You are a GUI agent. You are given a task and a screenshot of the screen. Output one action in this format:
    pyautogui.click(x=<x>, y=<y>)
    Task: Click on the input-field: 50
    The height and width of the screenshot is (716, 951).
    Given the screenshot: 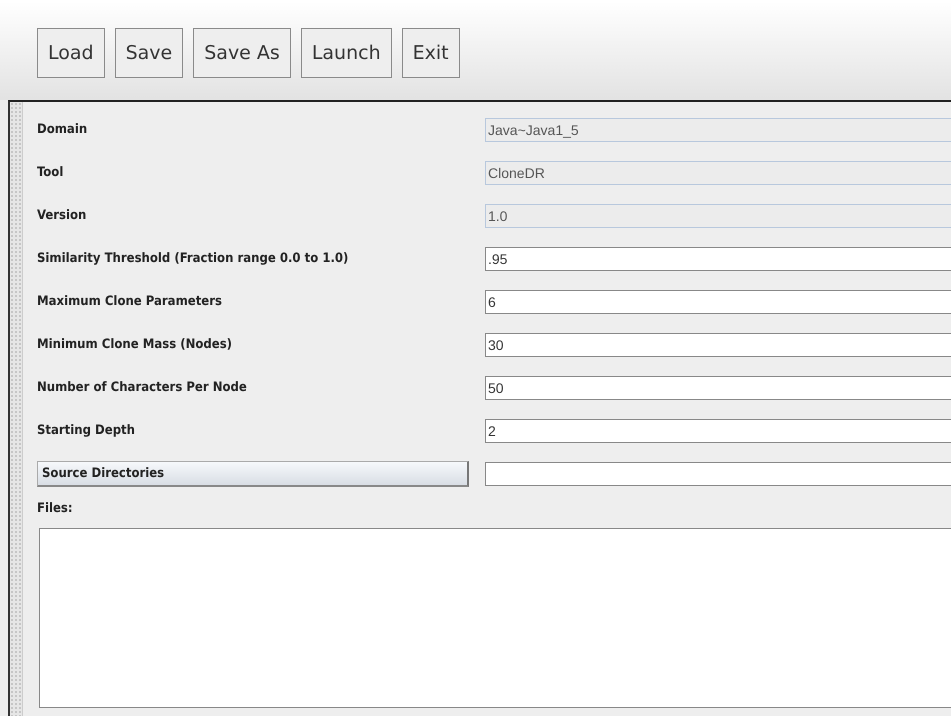 What is the action you would take?
    pyautogui.click(x=718, y=388)
    